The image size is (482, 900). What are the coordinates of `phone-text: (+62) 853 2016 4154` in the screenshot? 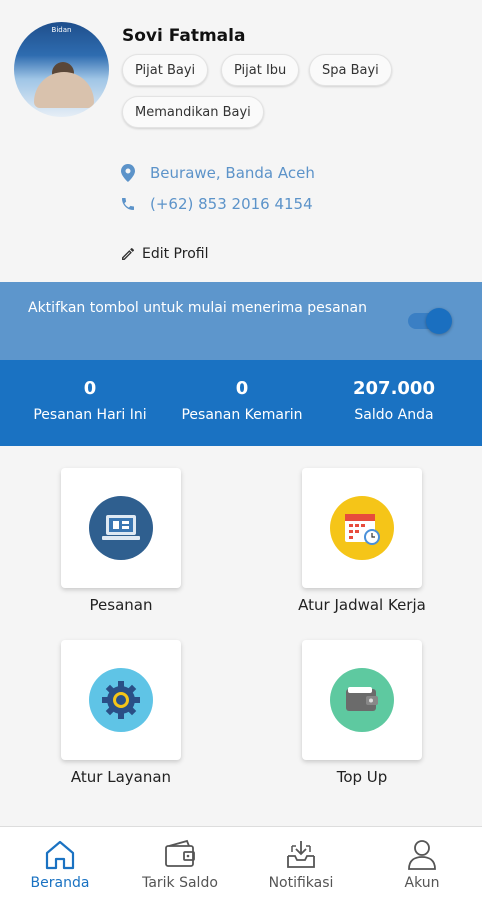 It's located at (231, 204).